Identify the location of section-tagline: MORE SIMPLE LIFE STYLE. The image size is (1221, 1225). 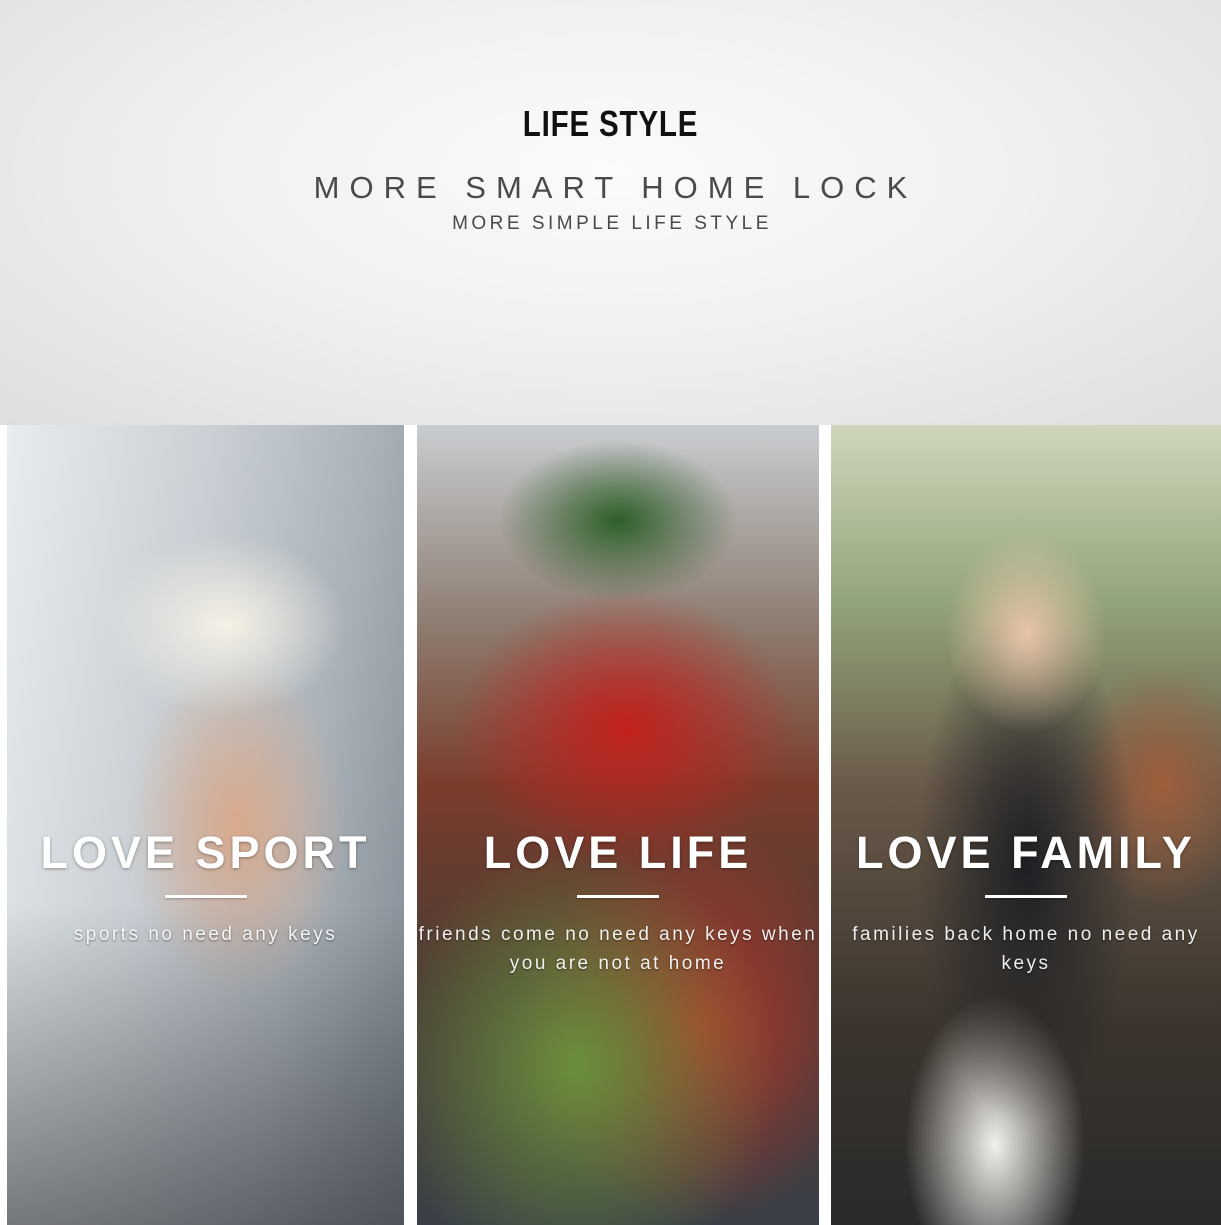
(612, 223).